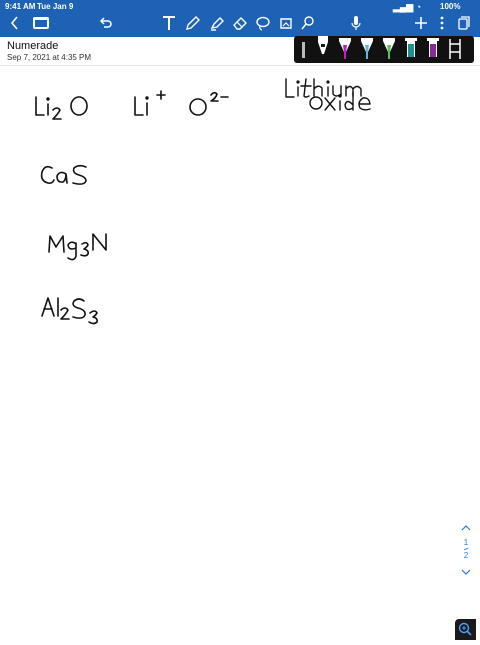 Image resolution: width=480 pixels, height=645 pixels. I want to click on shapes-tool-icon, so click(308, 23).